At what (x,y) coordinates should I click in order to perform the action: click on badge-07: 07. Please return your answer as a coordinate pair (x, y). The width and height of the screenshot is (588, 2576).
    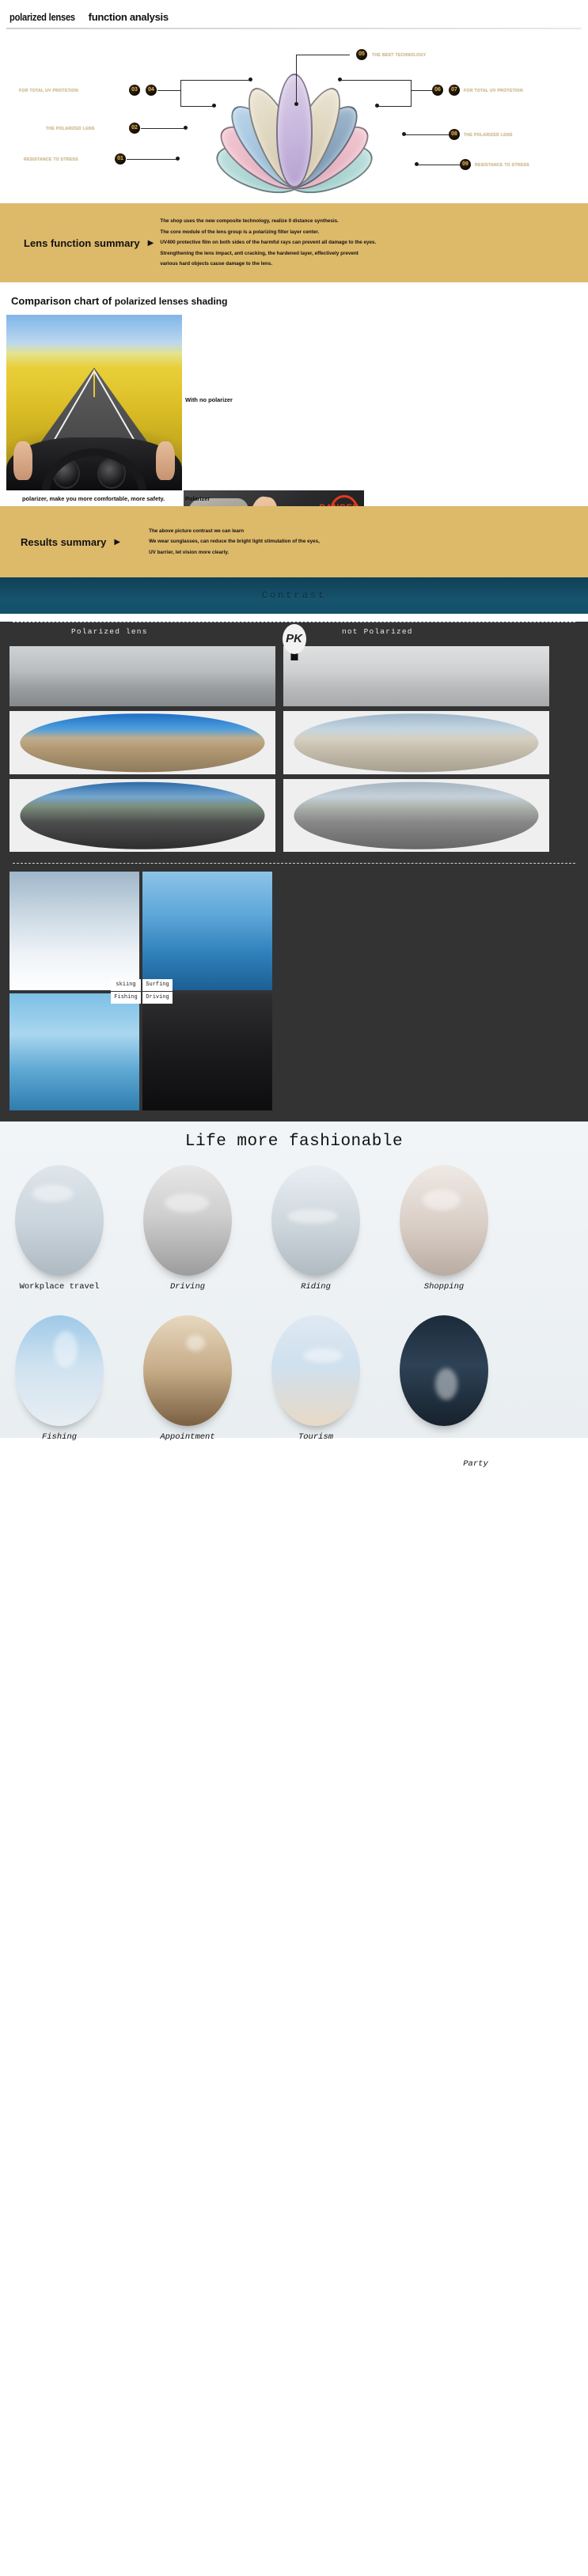
    Looking at the image, I should click on (454, 90).